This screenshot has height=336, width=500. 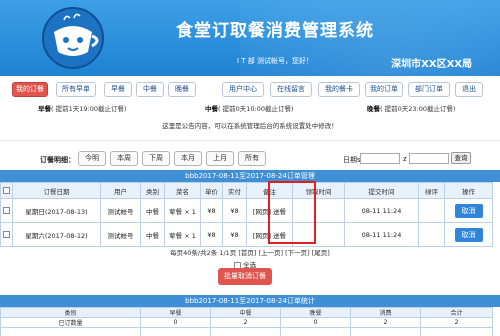 I want to click on nav-dinner: 晚餐, so click(x=182, y=89).